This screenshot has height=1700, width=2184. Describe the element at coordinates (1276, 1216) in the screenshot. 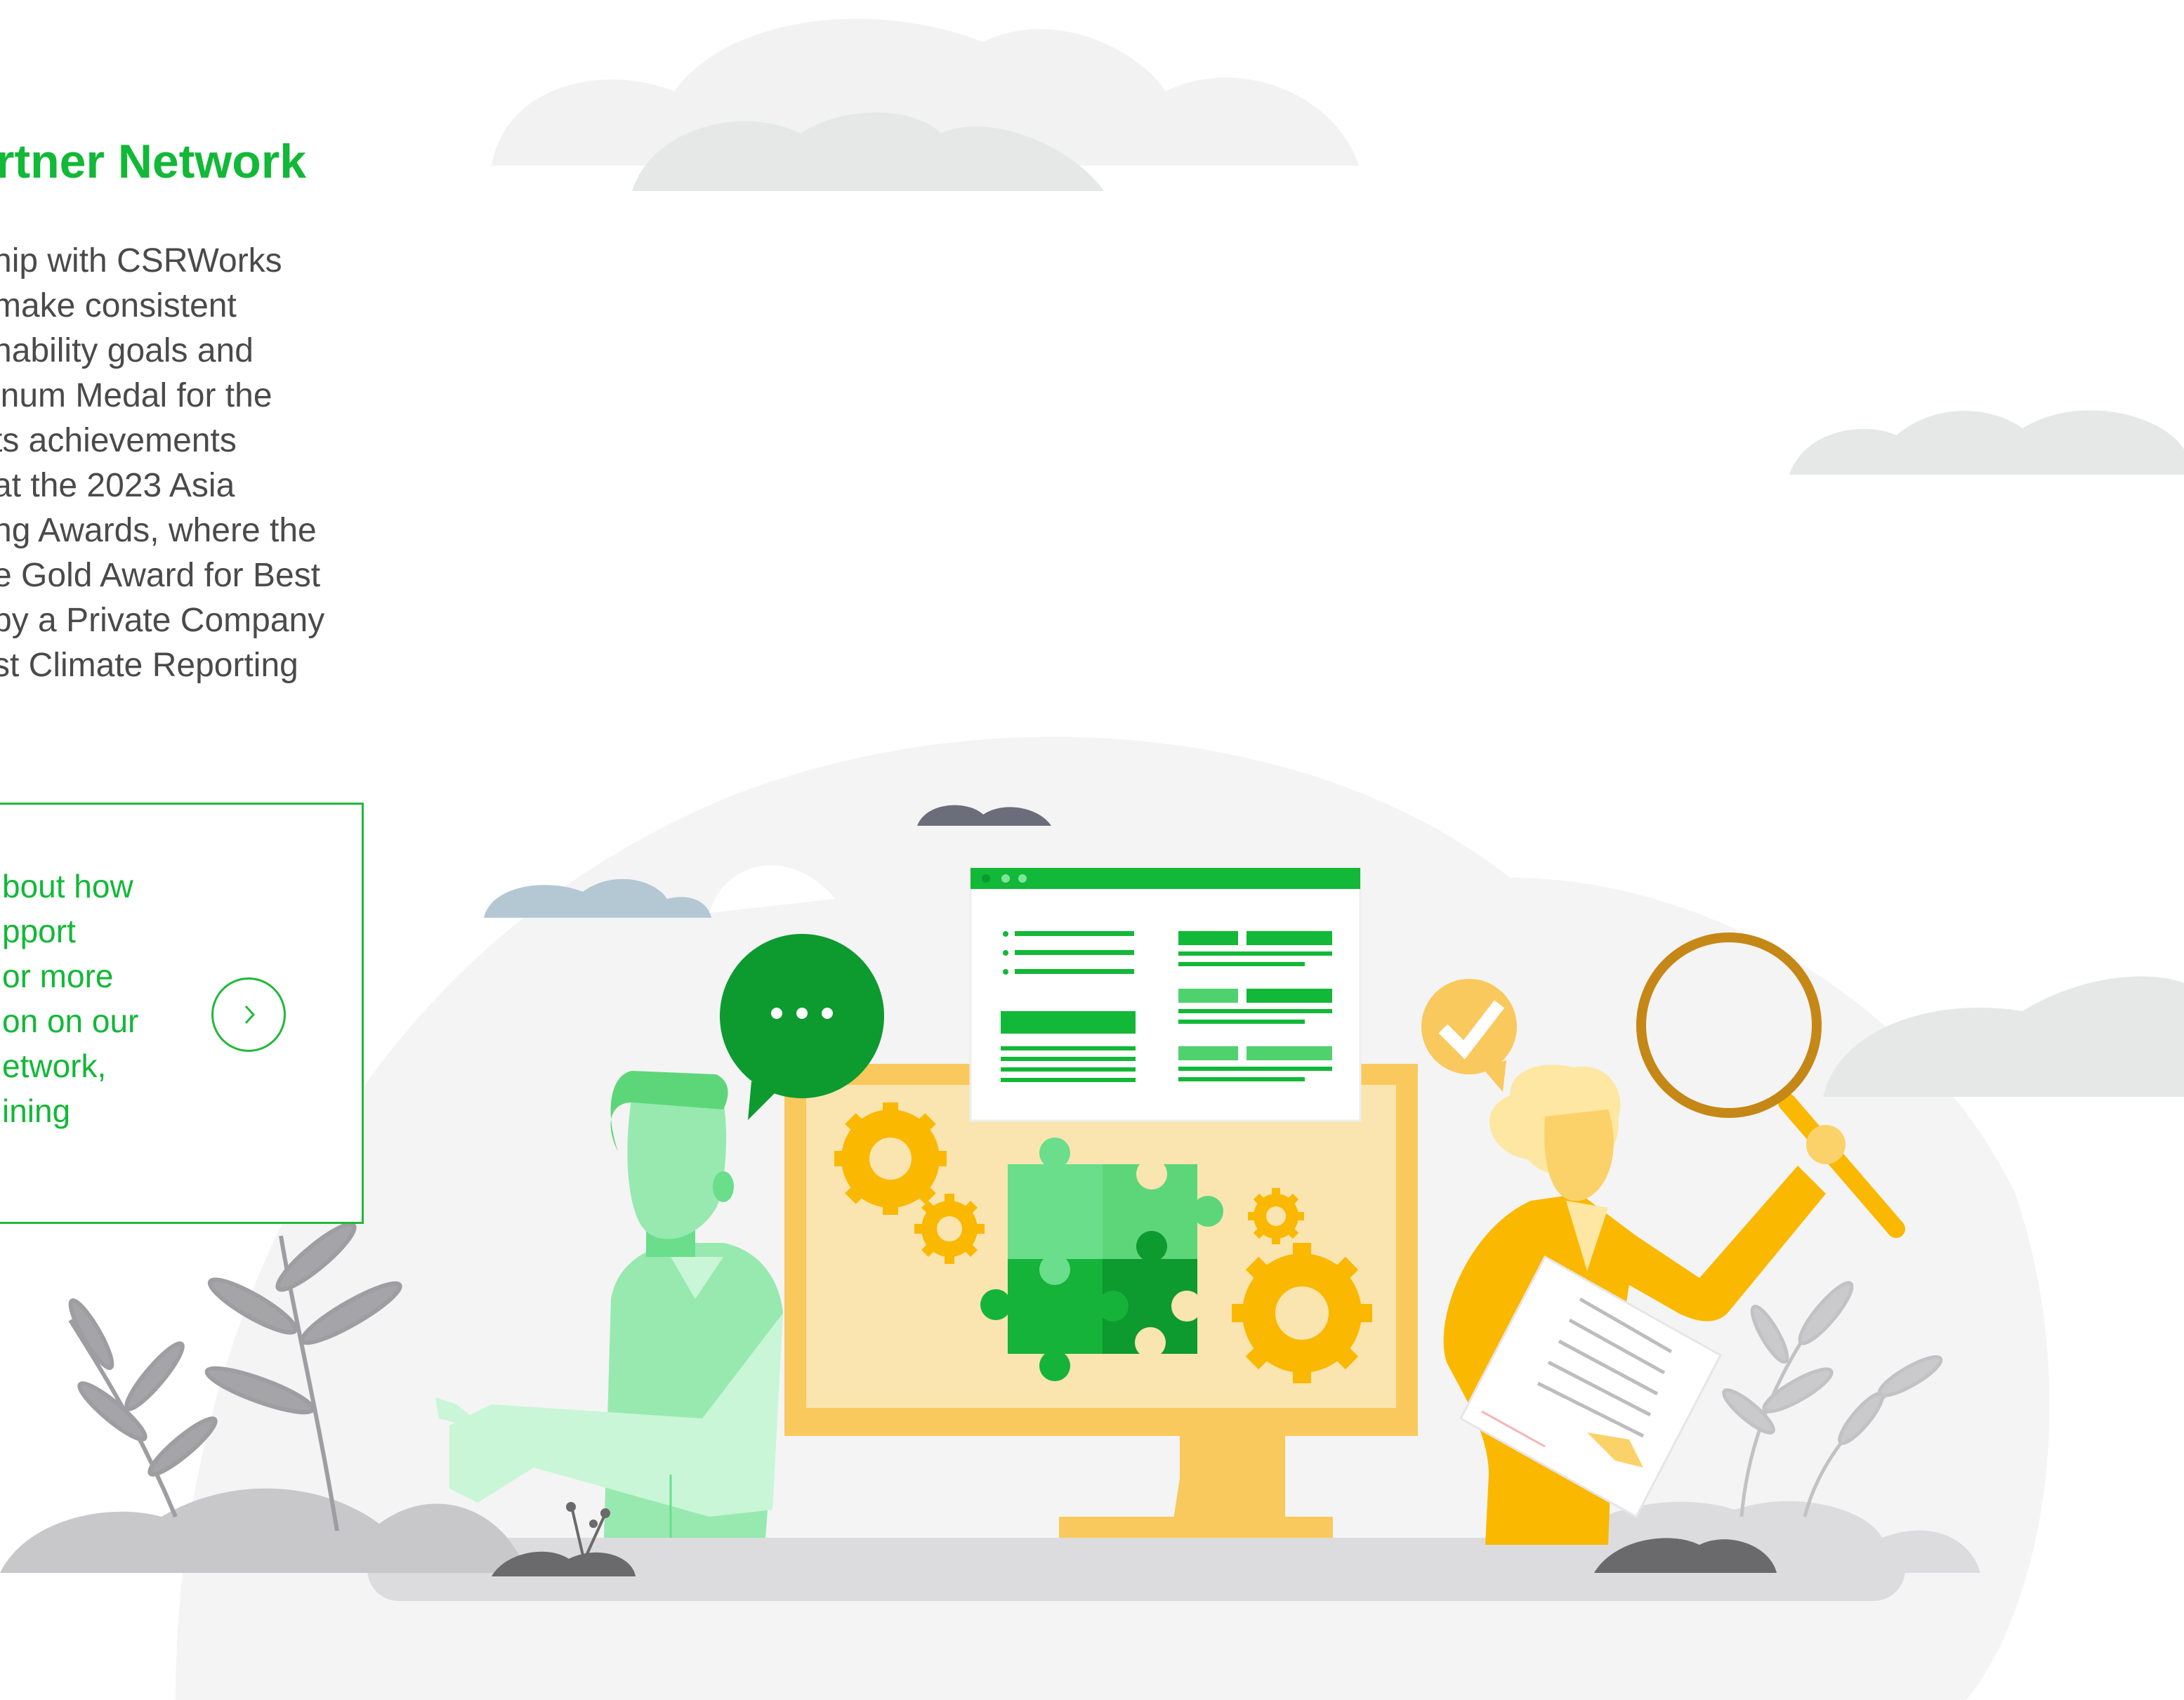

I see `gear-icon-small-right` at that location.